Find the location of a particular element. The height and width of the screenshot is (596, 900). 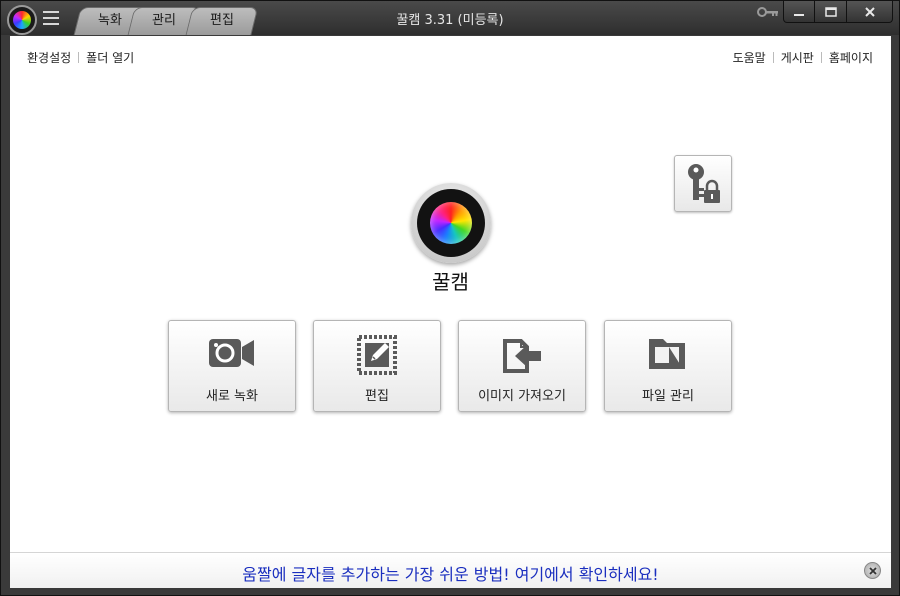

import-image-button: 이미지 가져오기 is located at coordinates (522, 366).